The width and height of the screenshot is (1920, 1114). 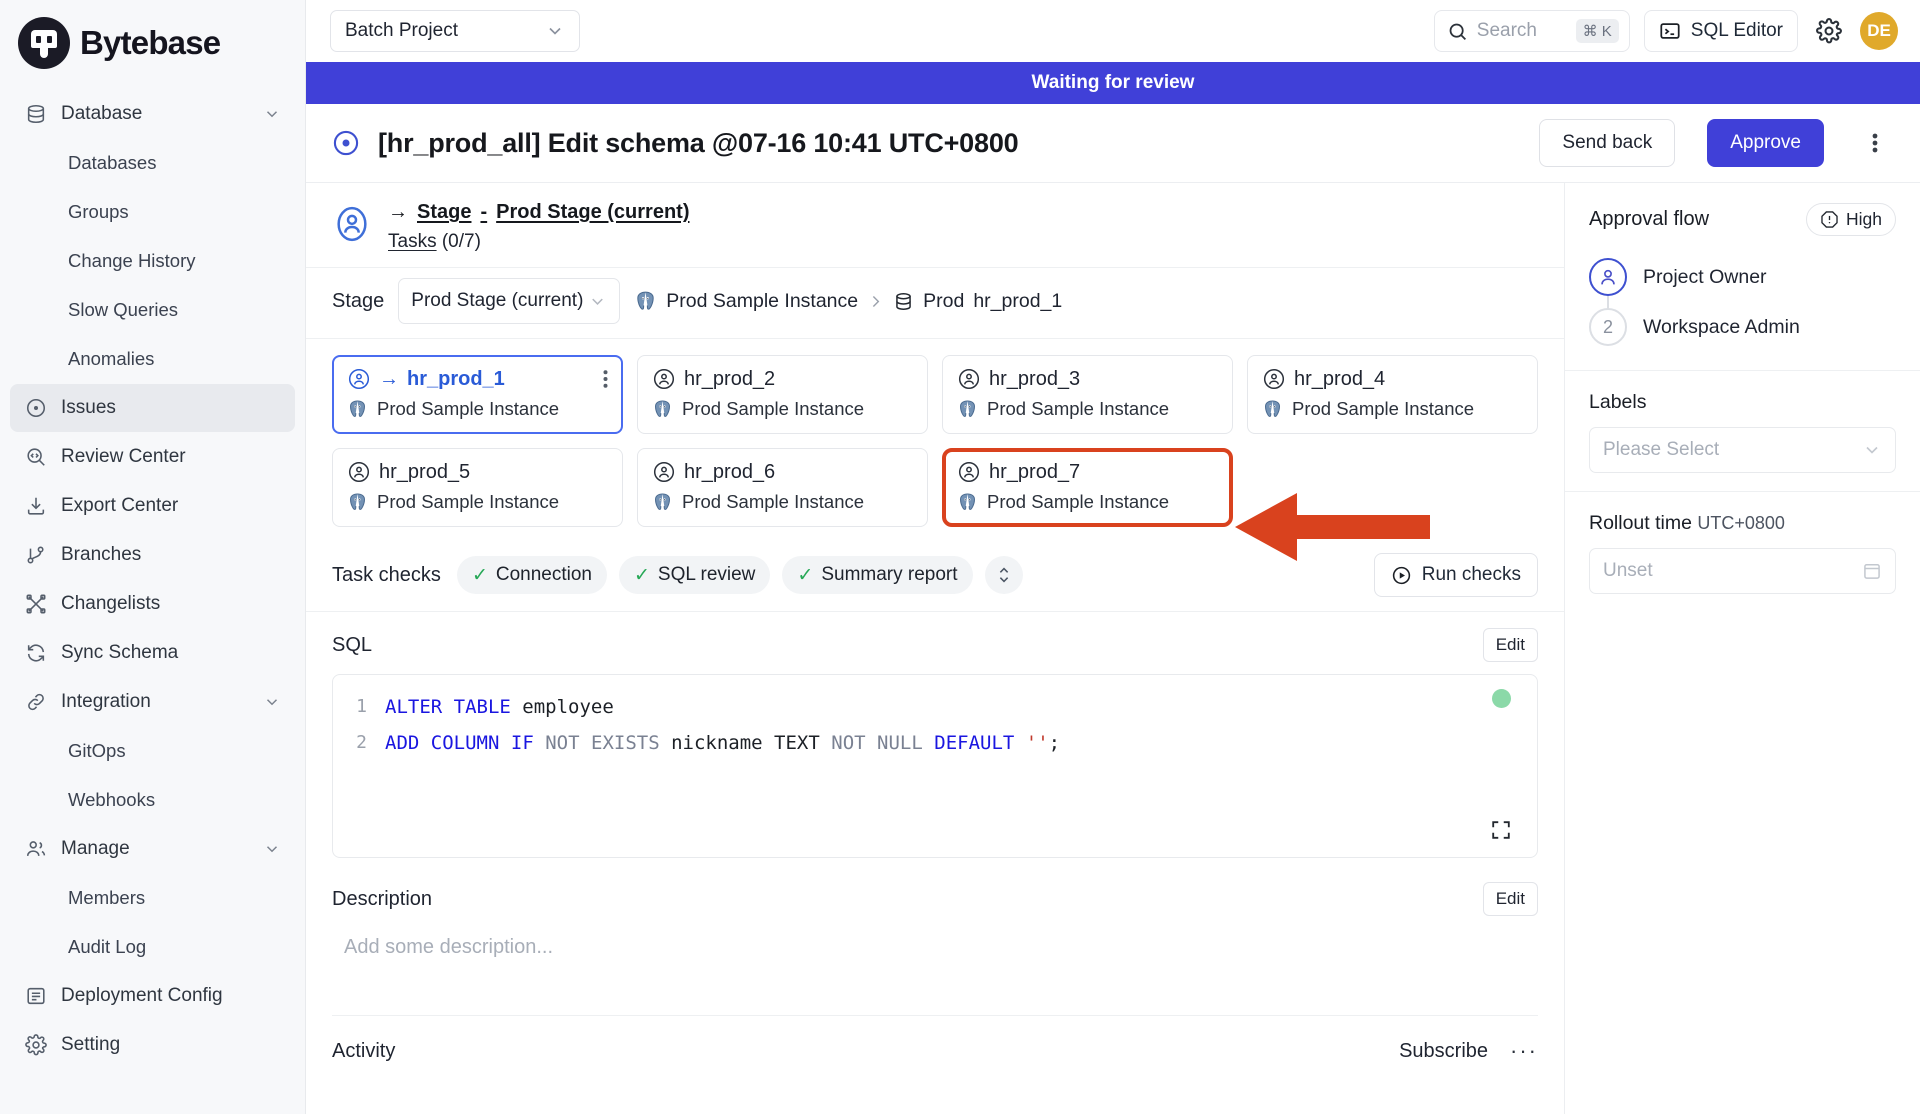 I want to click on sidebar-item-label: Audit Log, so click(x=107, y=946).